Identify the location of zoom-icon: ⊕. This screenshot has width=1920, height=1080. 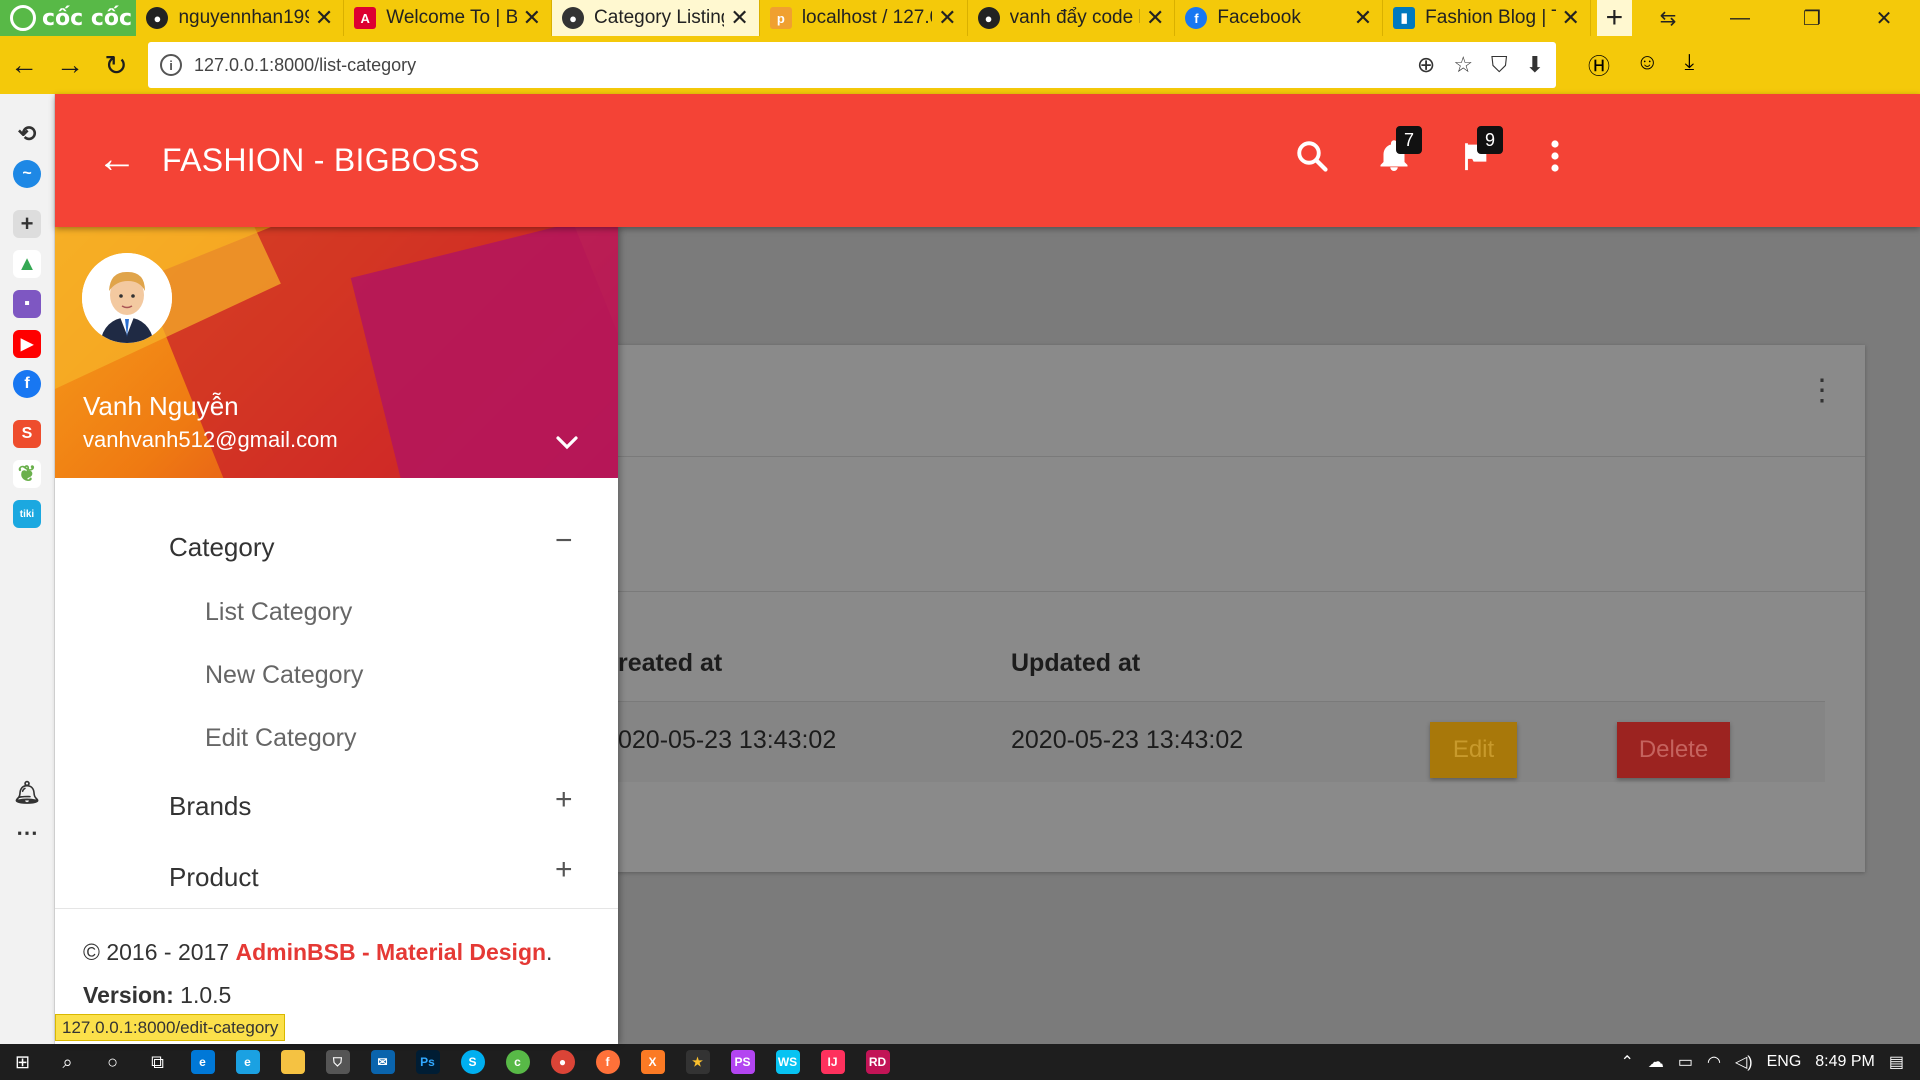
(1426, 65).